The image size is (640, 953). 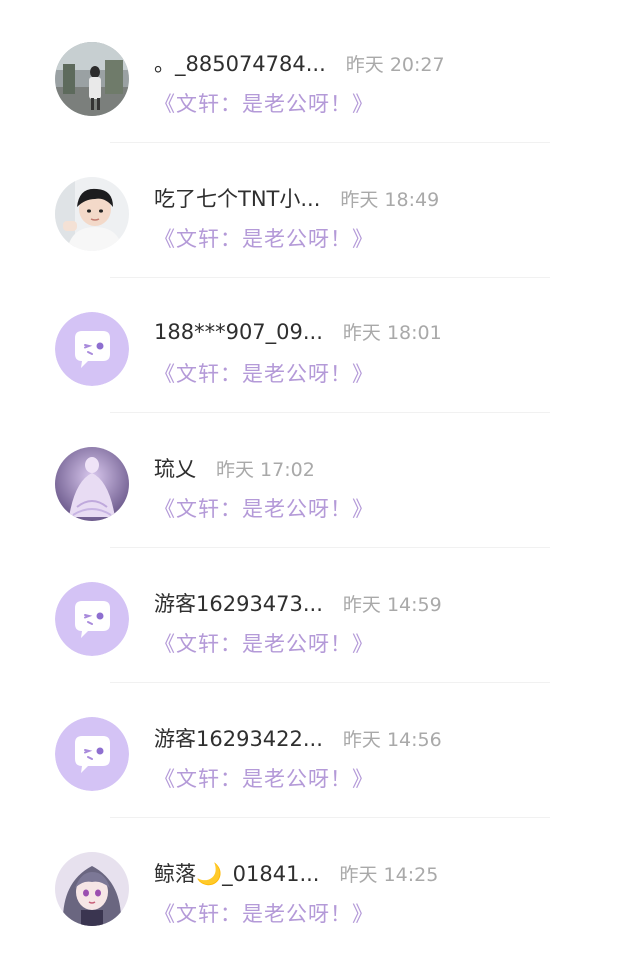 I want to click on message-row: 。_885074784... 昨天 20:27 《文轩：是老公呀！》, so click(x=320, y=75).